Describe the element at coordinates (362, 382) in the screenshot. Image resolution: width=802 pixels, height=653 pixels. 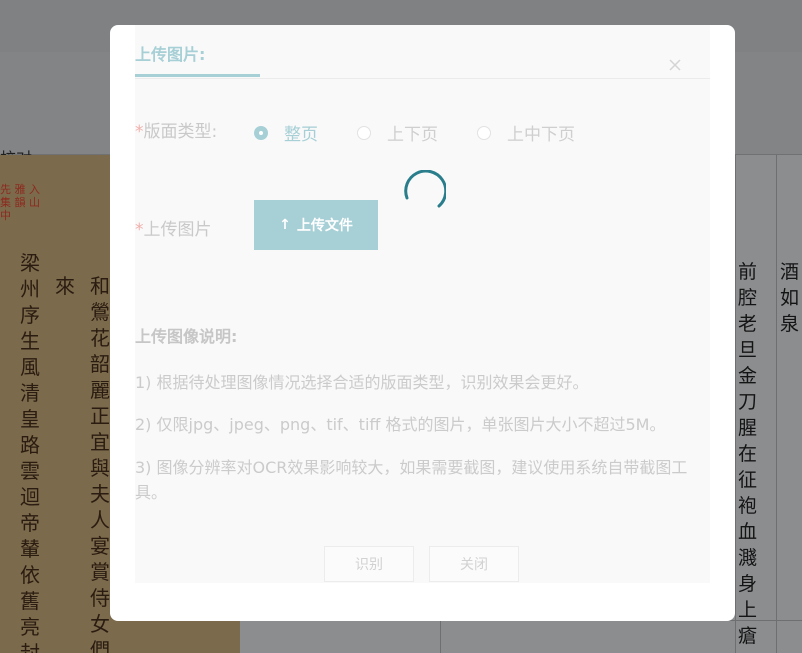
I see `description-item: 1) 根据待处理图像情况选择合适的版面类型，识别效果会更好。` at that location.